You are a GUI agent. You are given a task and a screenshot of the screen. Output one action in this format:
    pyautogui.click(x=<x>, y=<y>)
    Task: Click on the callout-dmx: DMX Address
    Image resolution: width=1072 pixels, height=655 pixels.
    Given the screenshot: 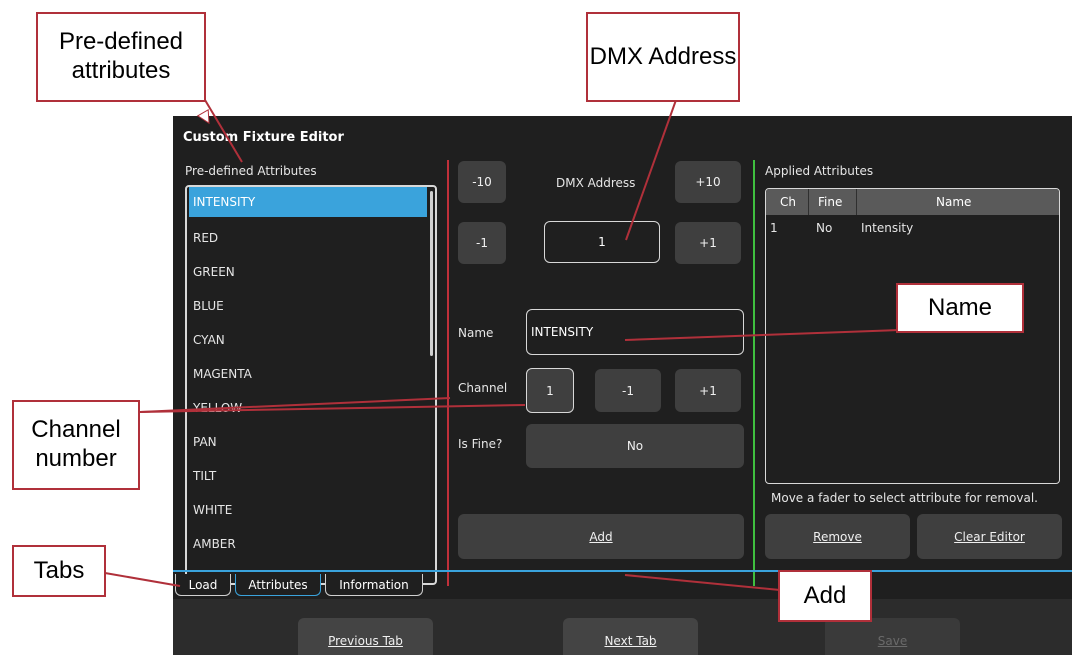 What is the action you would take?
    pyautogui.click(x=663, y=57)
    